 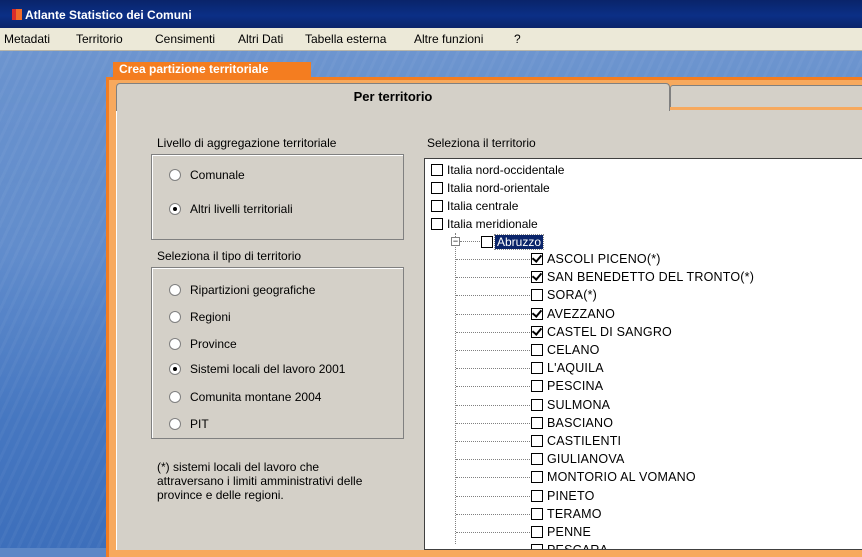 I want to click on title-bar: Atlante Statistico dei Comuni, so click(x=431, y=14).